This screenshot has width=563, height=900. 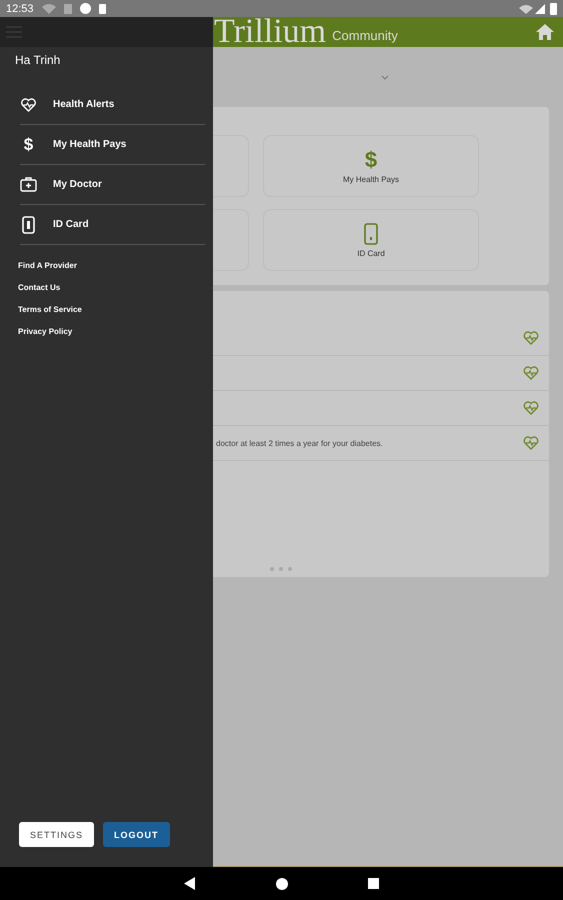 I want to click on page-dots, so click(x=281, y=569).